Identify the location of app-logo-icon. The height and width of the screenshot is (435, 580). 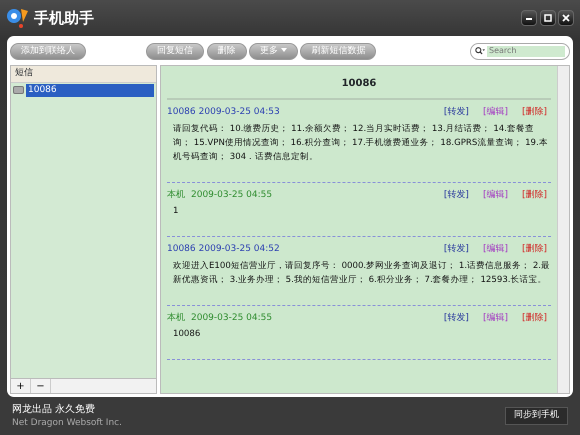
(18, 18).